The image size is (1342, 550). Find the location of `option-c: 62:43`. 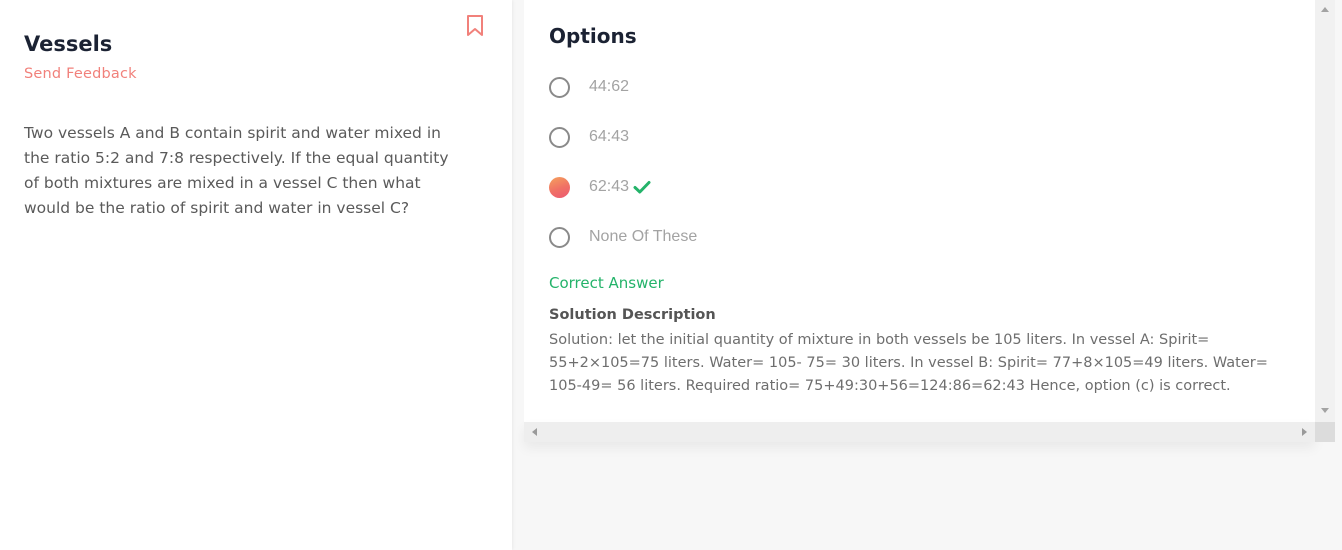

option-c: 62:43 is located at coordinates (600, 187).